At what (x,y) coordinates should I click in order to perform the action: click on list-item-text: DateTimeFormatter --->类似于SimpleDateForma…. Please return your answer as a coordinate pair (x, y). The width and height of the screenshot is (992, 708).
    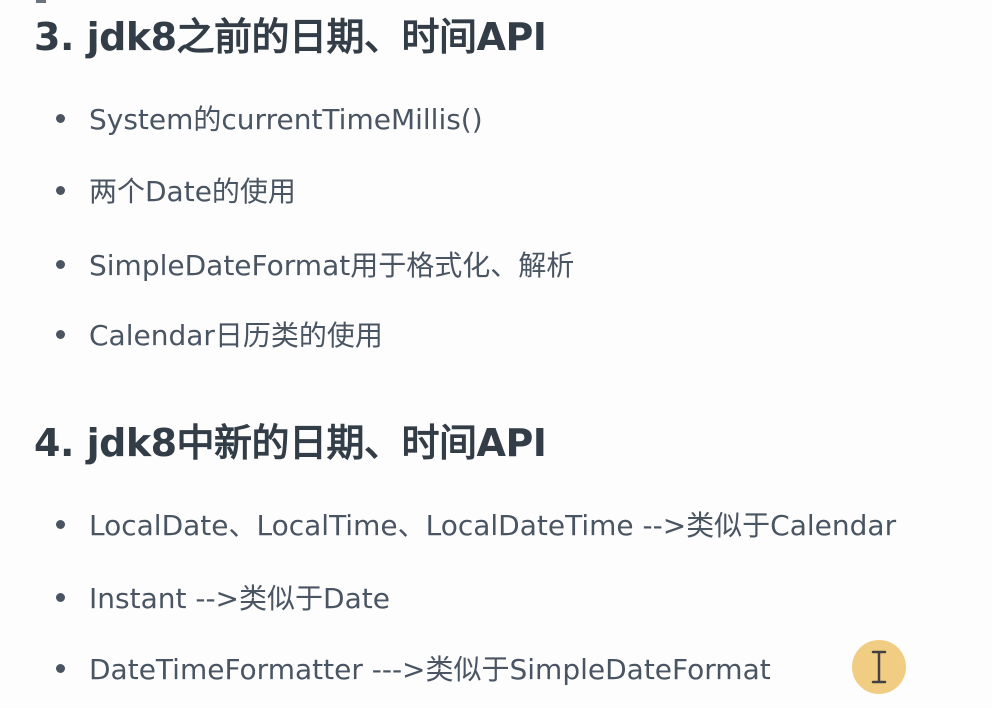
    Looking at the image, I should click on (430, 669).